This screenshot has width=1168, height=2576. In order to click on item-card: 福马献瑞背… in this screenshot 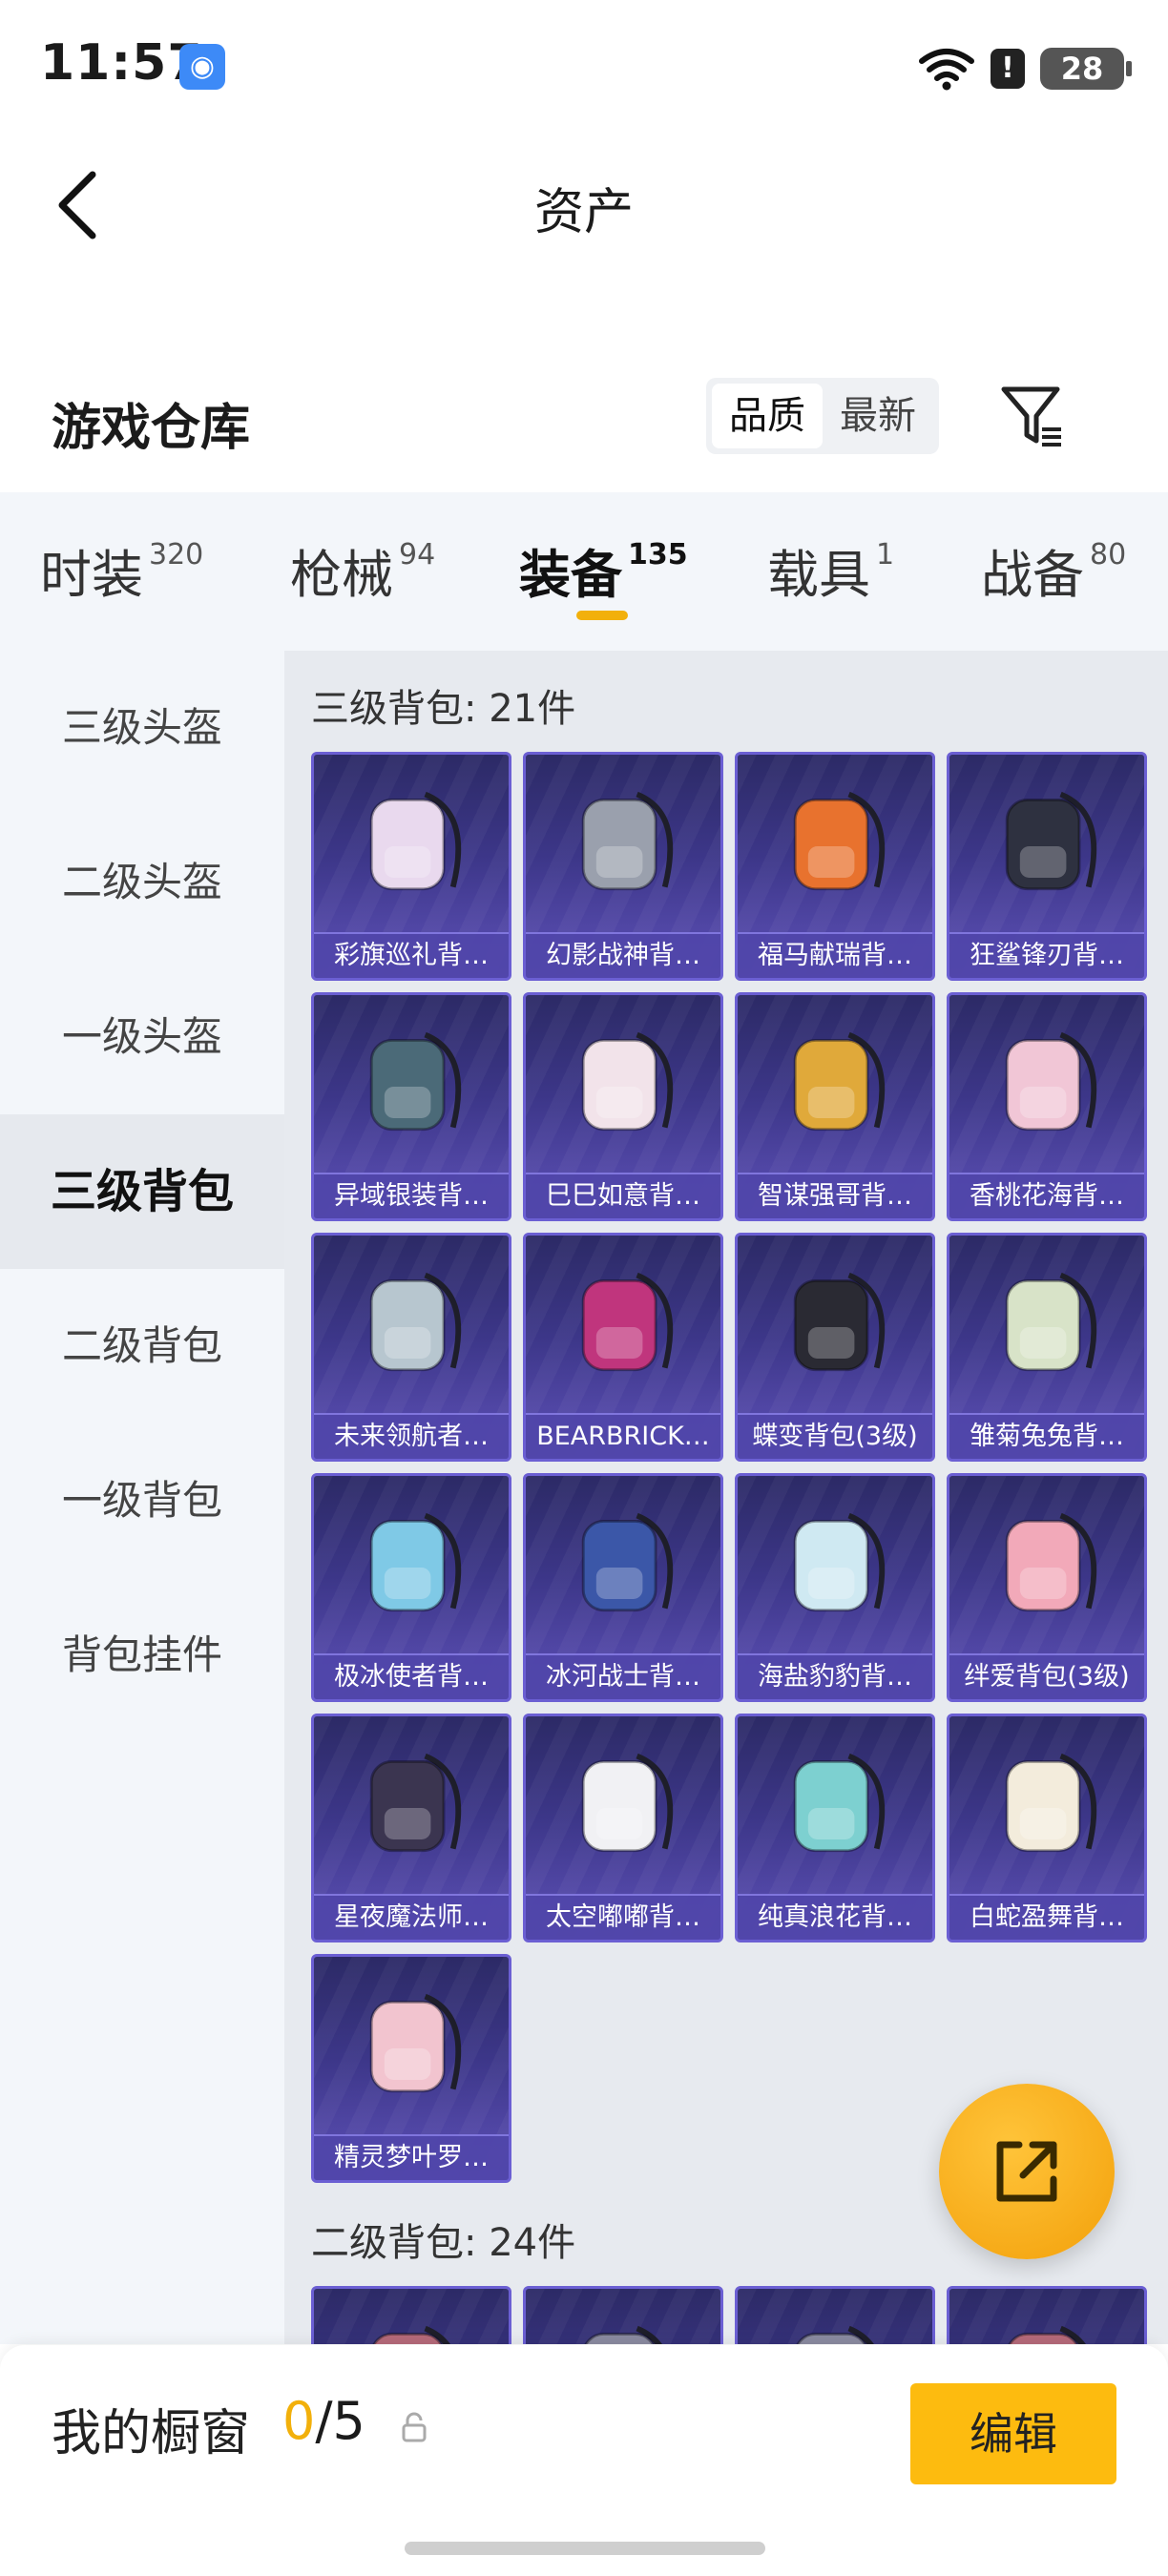, I will do `click(835, 866)`.